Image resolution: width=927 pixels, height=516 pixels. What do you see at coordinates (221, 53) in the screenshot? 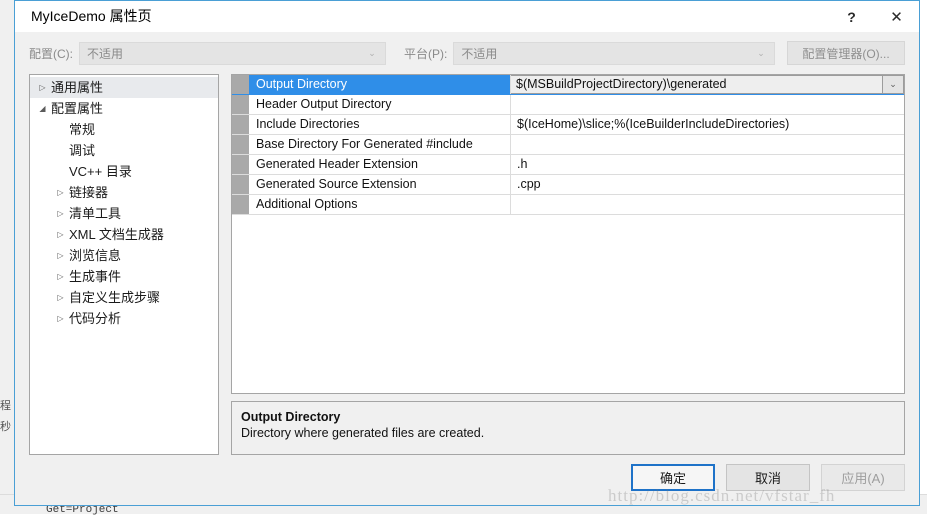
I see `configuration-value: 不适用` at bounding box center [221, 53].